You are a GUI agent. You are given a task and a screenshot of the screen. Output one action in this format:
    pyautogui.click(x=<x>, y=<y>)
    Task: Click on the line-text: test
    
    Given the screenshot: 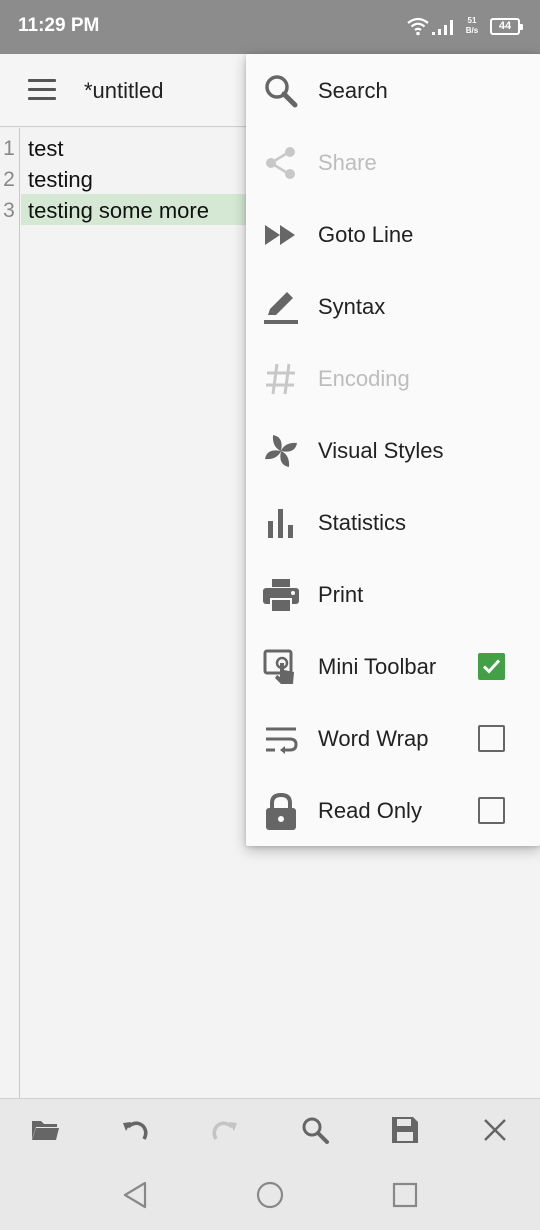 What is the action you would take?
    pyautogui.click(x=45, y=149)
    